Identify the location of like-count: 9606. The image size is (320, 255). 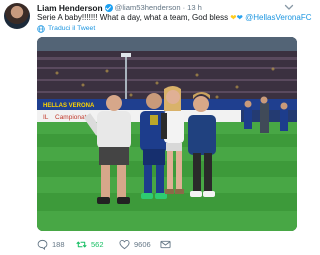
(142, 244).